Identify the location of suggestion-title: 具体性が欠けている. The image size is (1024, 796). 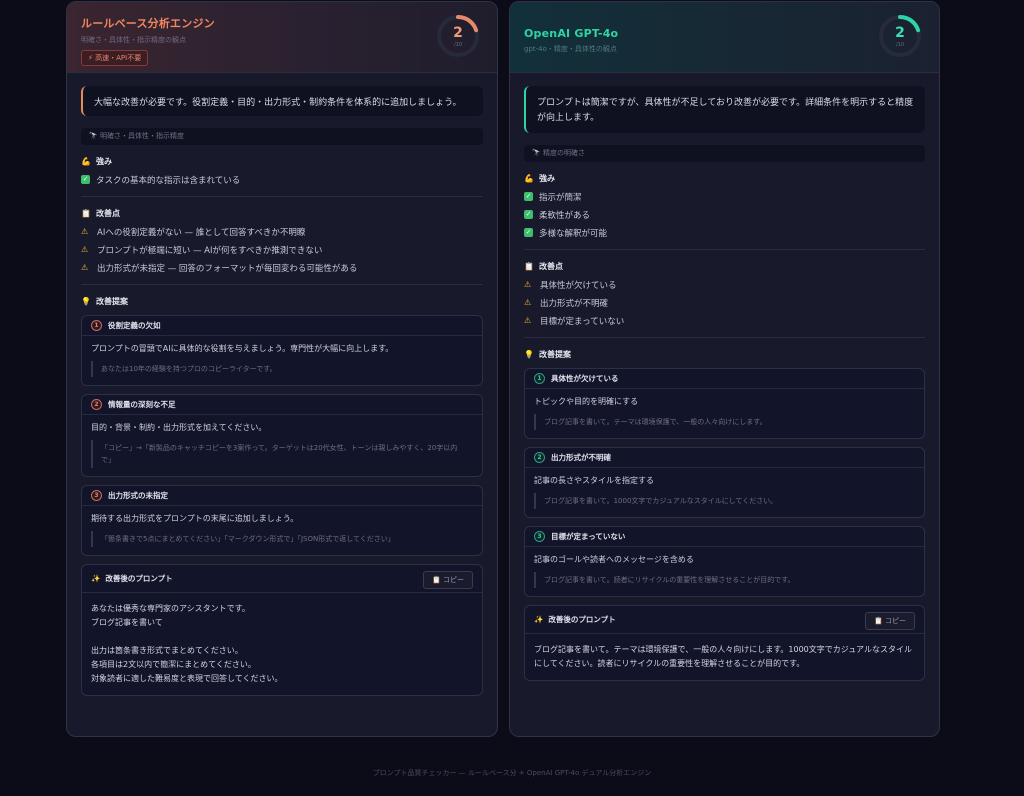
(585, 378).